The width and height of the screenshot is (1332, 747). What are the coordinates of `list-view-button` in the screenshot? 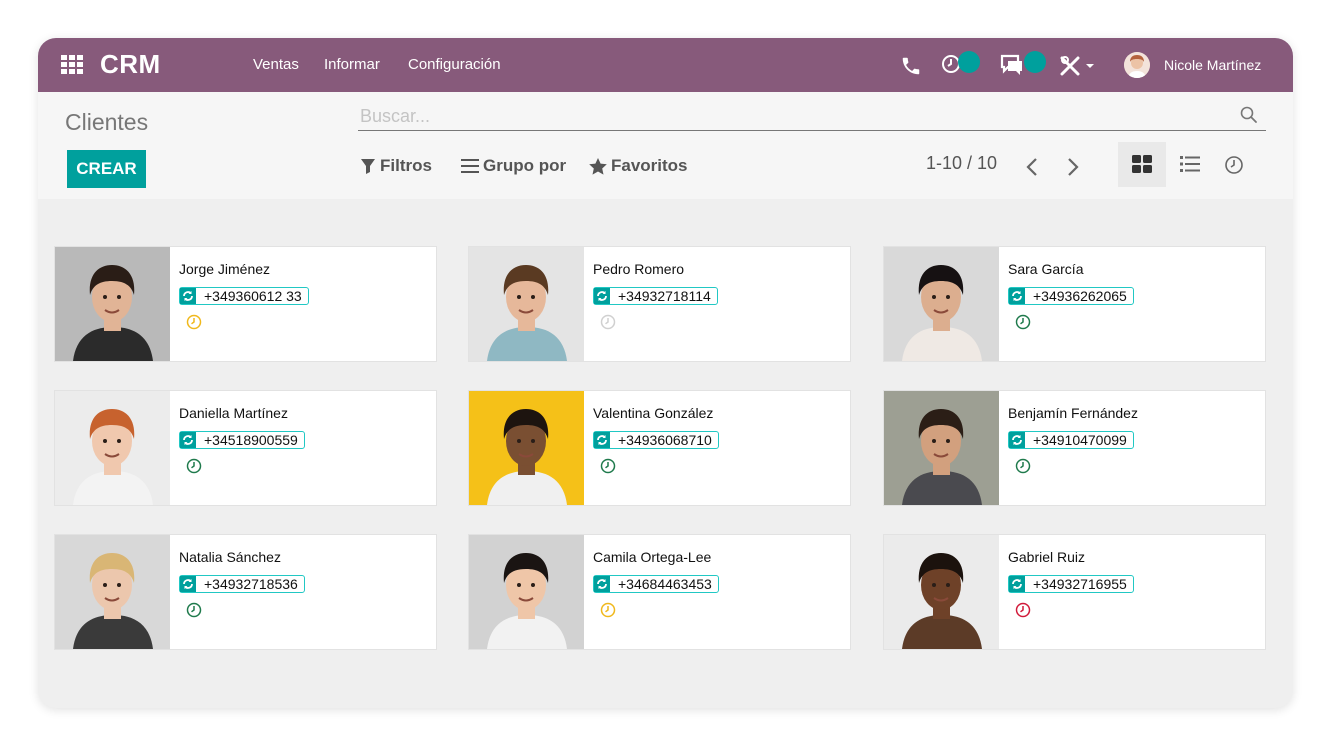 It's located at (1190, 164).